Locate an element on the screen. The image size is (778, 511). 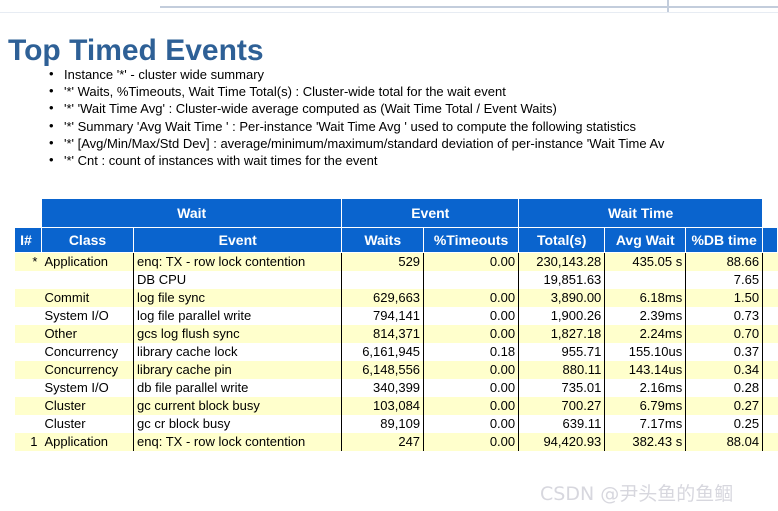
cell-db-time-pct: 0.27 is located at coordinates (724, 406).